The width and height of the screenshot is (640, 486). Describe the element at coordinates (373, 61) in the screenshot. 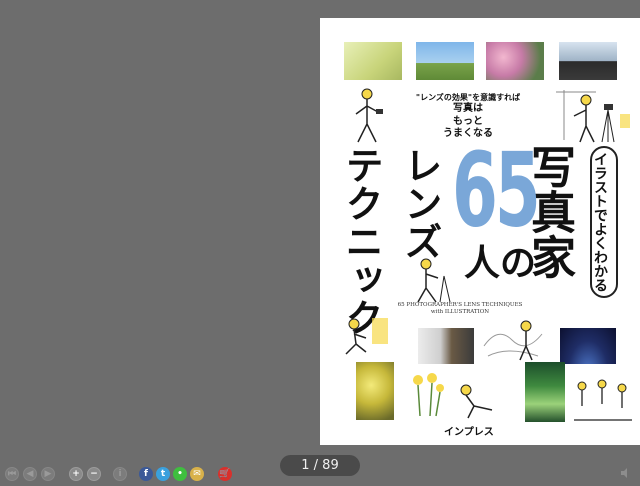

I see `photo-blossom` at that location.